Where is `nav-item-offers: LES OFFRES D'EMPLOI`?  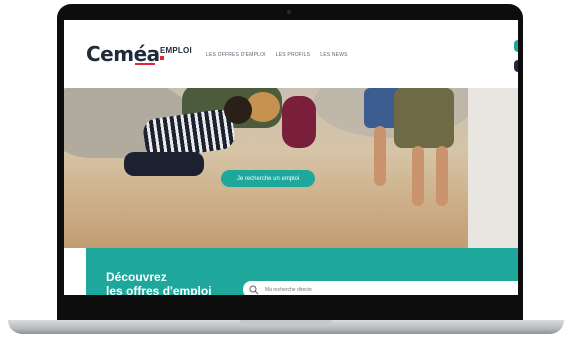 nav-item-offers: LES OFFRES D'EMPLOI is located at coordinates (236, 55).